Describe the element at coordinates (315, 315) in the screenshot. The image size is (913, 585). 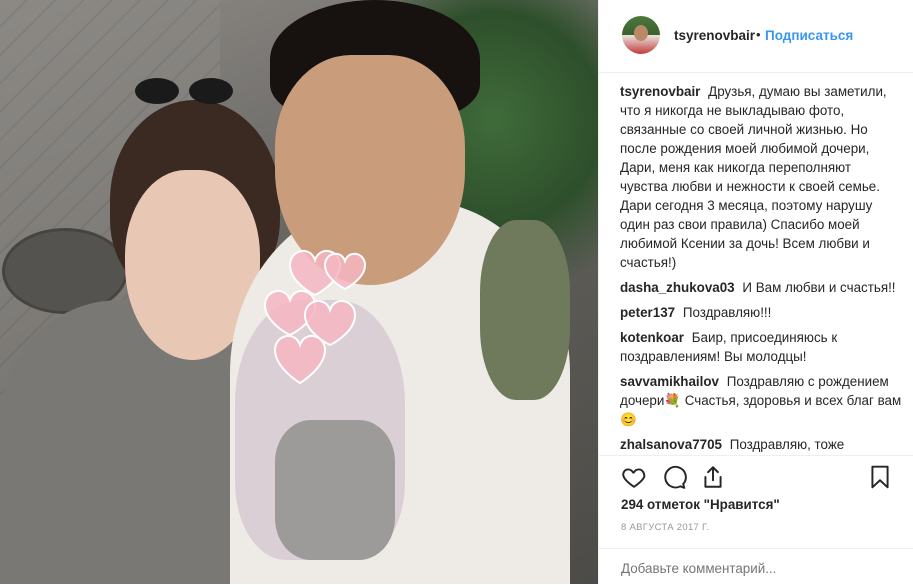
I see `hearts-sticker` at that location.